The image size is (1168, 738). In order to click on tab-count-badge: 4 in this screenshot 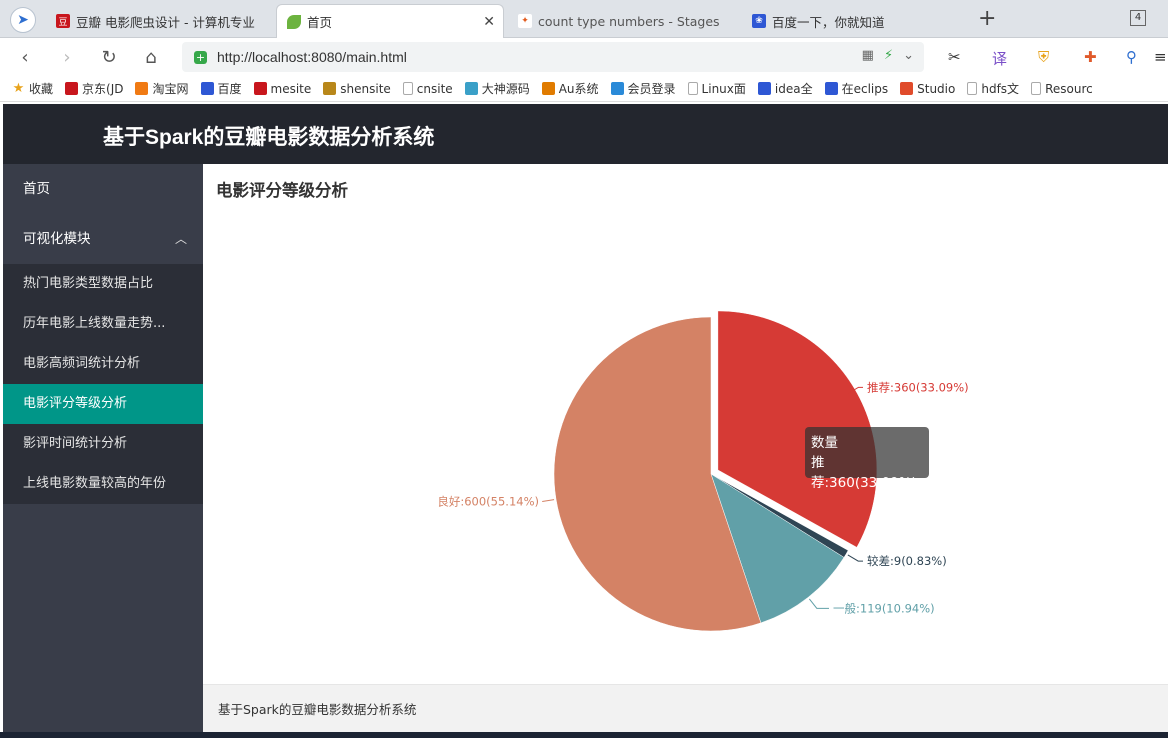, I will do `click(1138, 18)`.